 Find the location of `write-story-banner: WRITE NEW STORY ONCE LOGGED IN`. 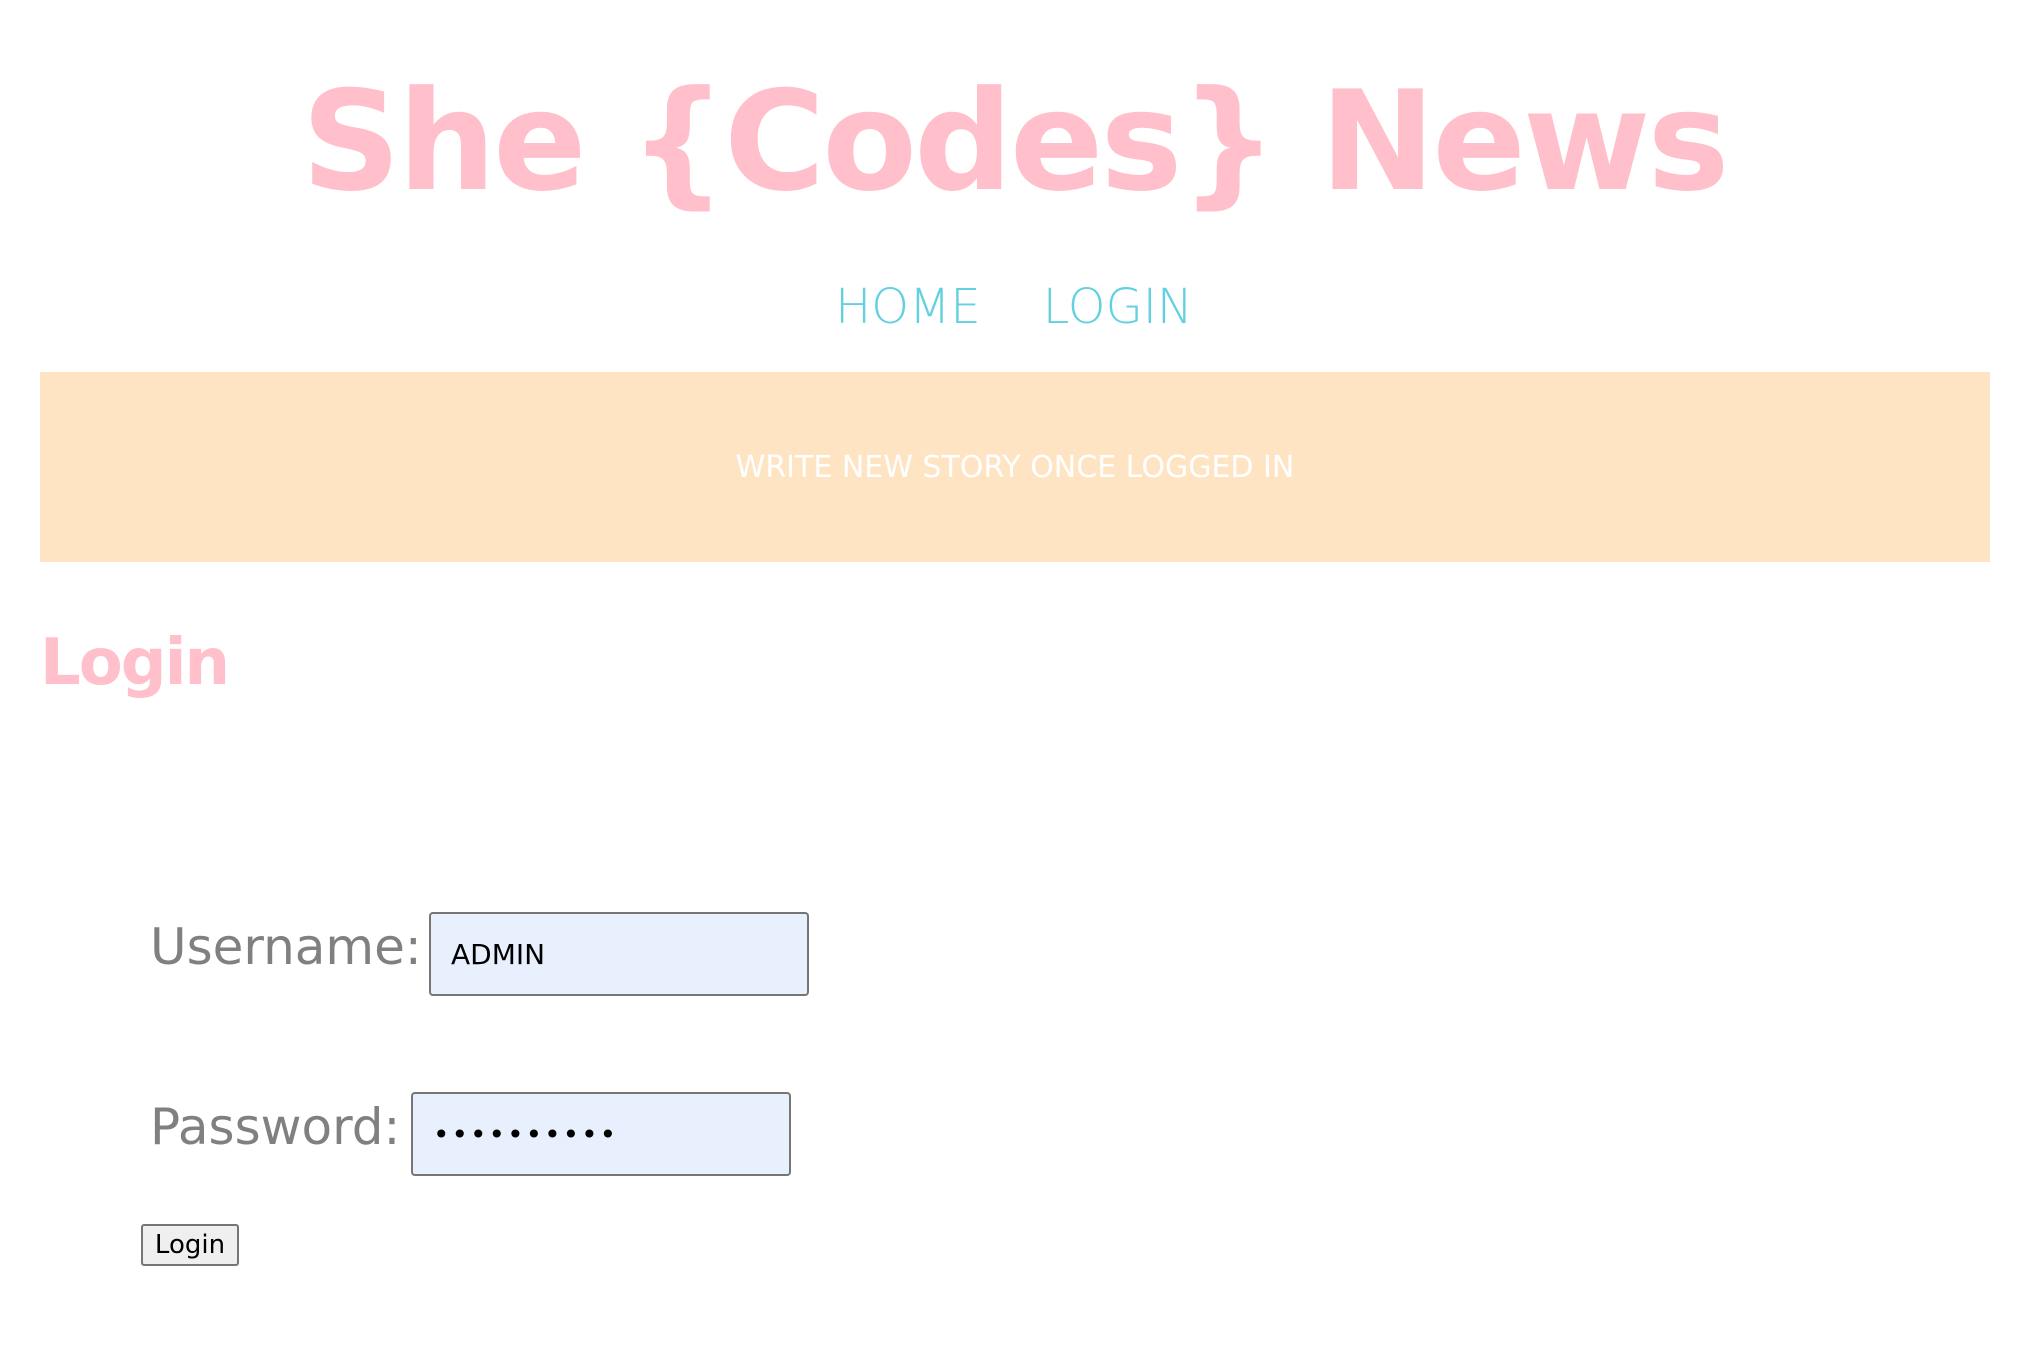

write-story-banner: WRITE NEW STORY ONCE LOGGED IN is located at coordinates (1015, 467).